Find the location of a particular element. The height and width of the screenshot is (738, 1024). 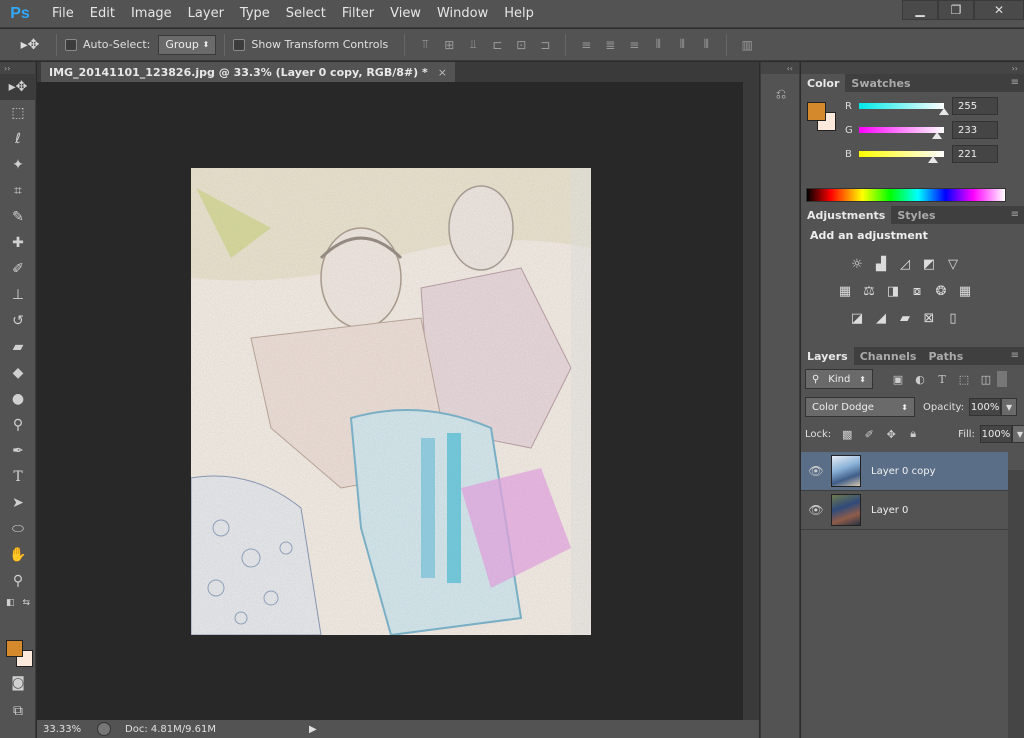

clone-stamp-icon: ⊥ is located at coordinates (18, 295).